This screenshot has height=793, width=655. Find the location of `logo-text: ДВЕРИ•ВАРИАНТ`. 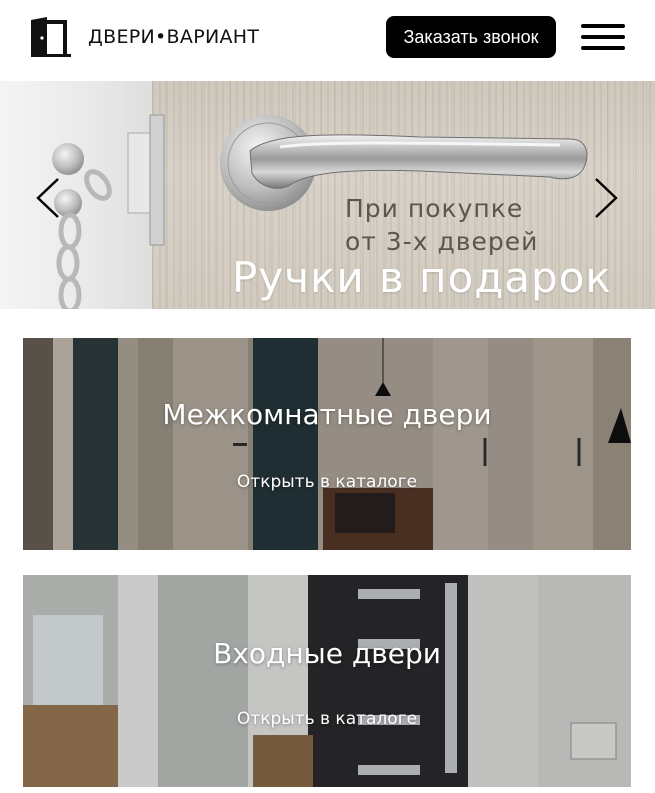

logo-text: ДВЕРИ•ВАРИАНТ is located at coordinates (174, 37).